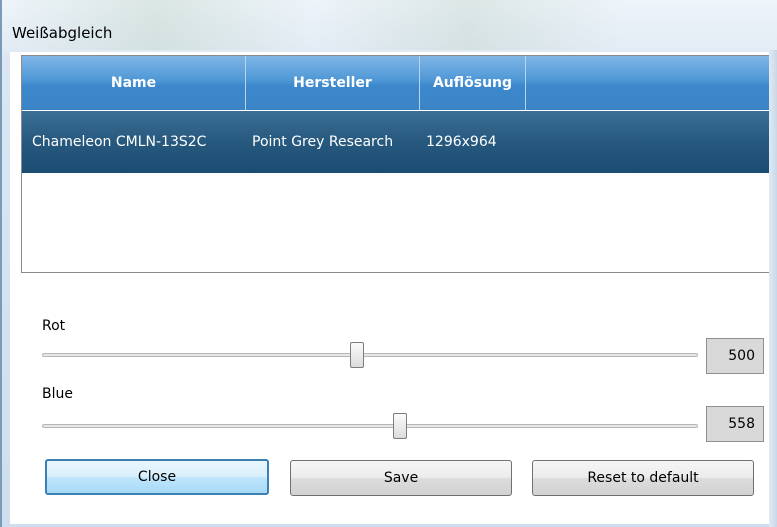 This screenshot has height=527, width=777. Describe the element at coordinates (54, 326) in the screenshot. I see `rot-label: Rot` at that location.